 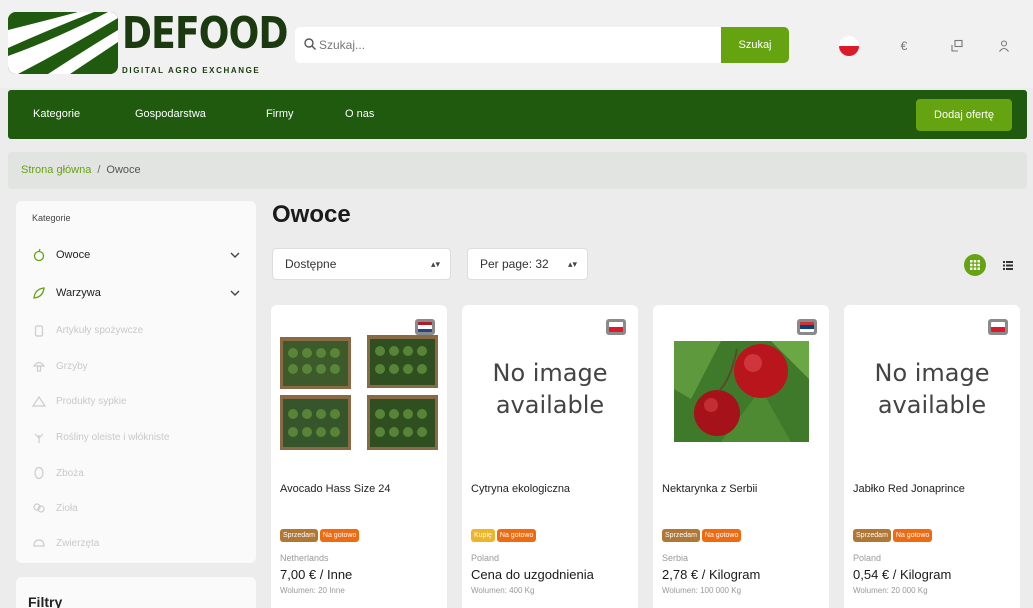 I want to click on nav-item-o-nas: O nas, so click(x=359, y=114).